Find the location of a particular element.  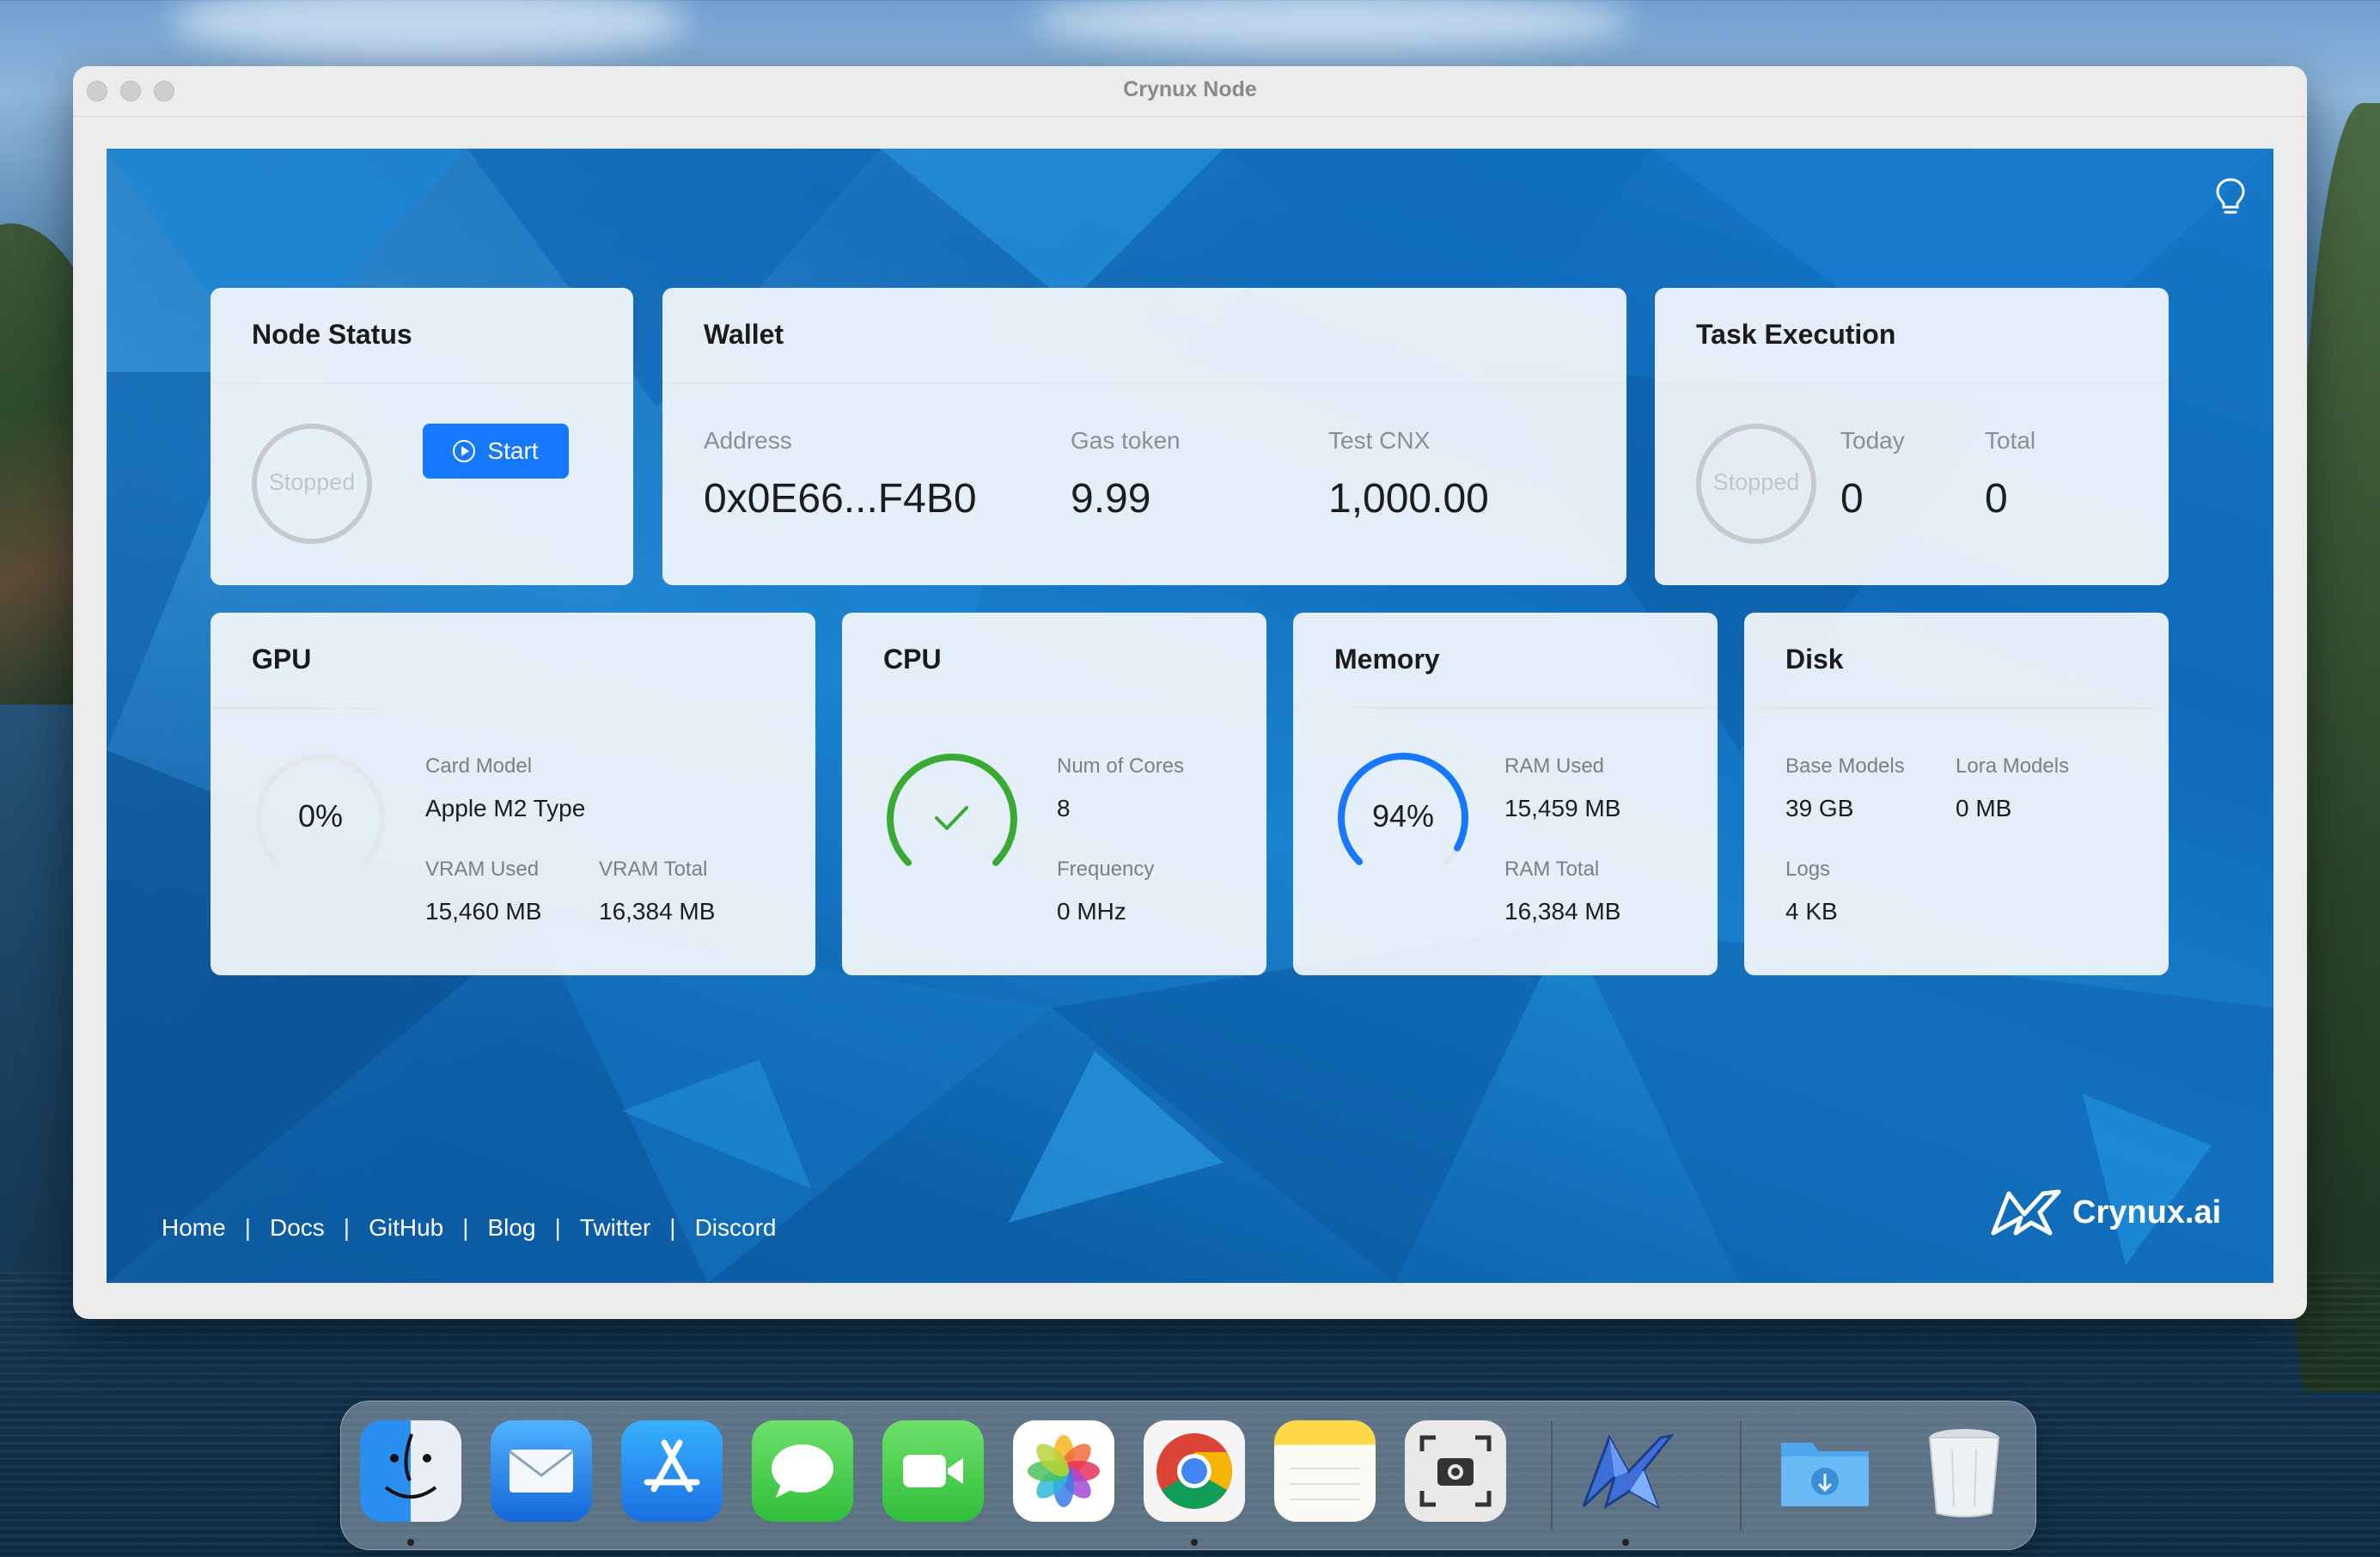

num-cores-value: 8 is located at coordinates (1064, 808).